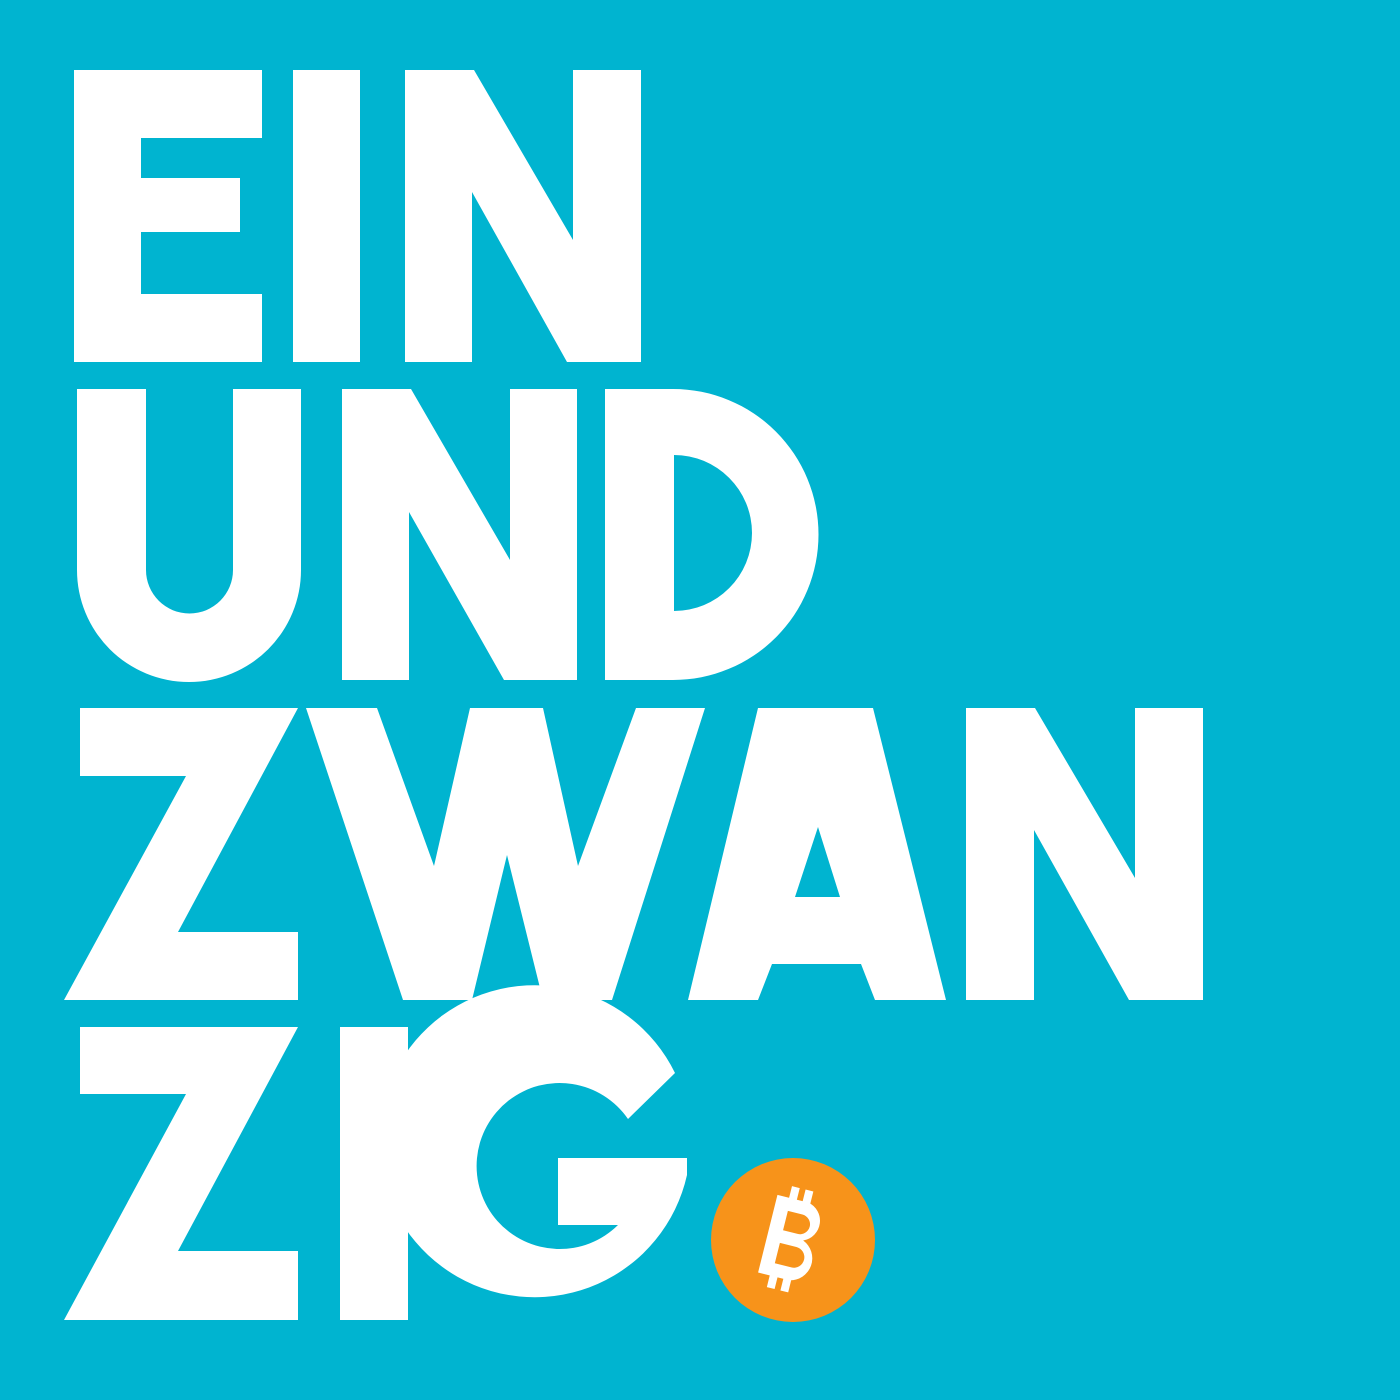  I want to click on letter-n3, so click(1084, 854).